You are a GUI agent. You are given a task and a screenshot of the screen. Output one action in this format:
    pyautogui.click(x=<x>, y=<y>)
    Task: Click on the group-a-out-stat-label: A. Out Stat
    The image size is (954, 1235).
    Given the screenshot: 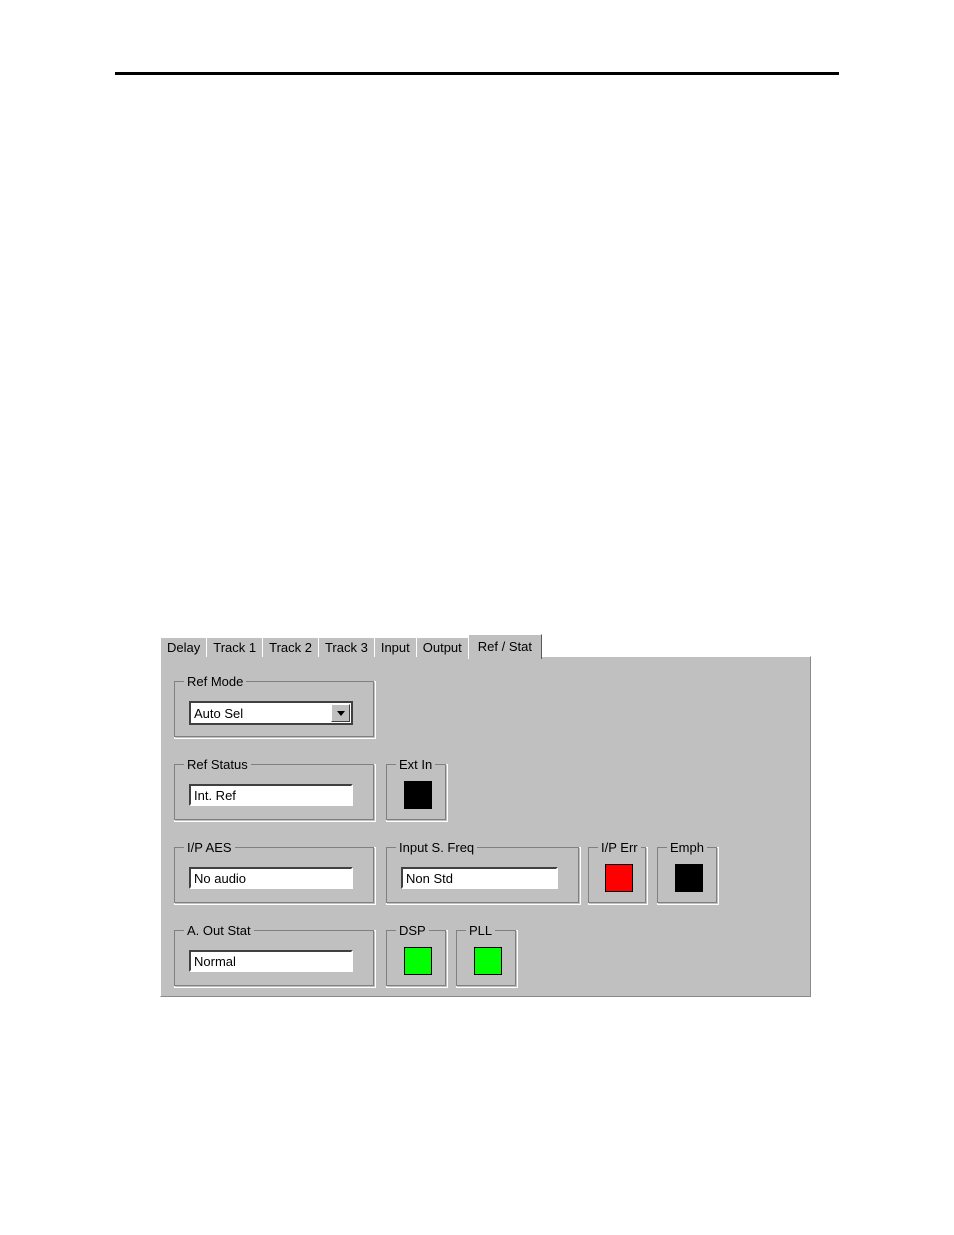 What is the action you would take?
    pyautogui.click(x=219, y=930)
    